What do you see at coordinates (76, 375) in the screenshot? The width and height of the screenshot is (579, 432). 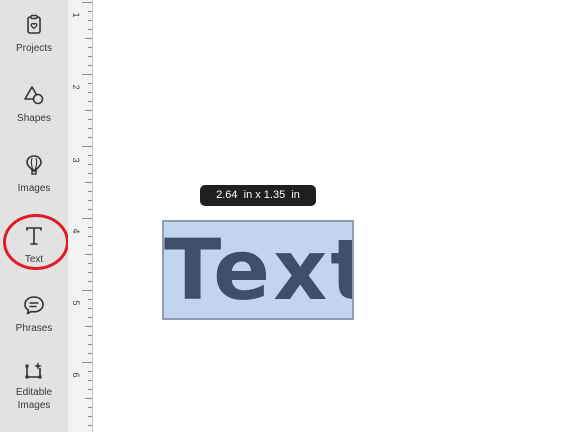 I see `ruler-label: 6` at bounding box center [76, 375].